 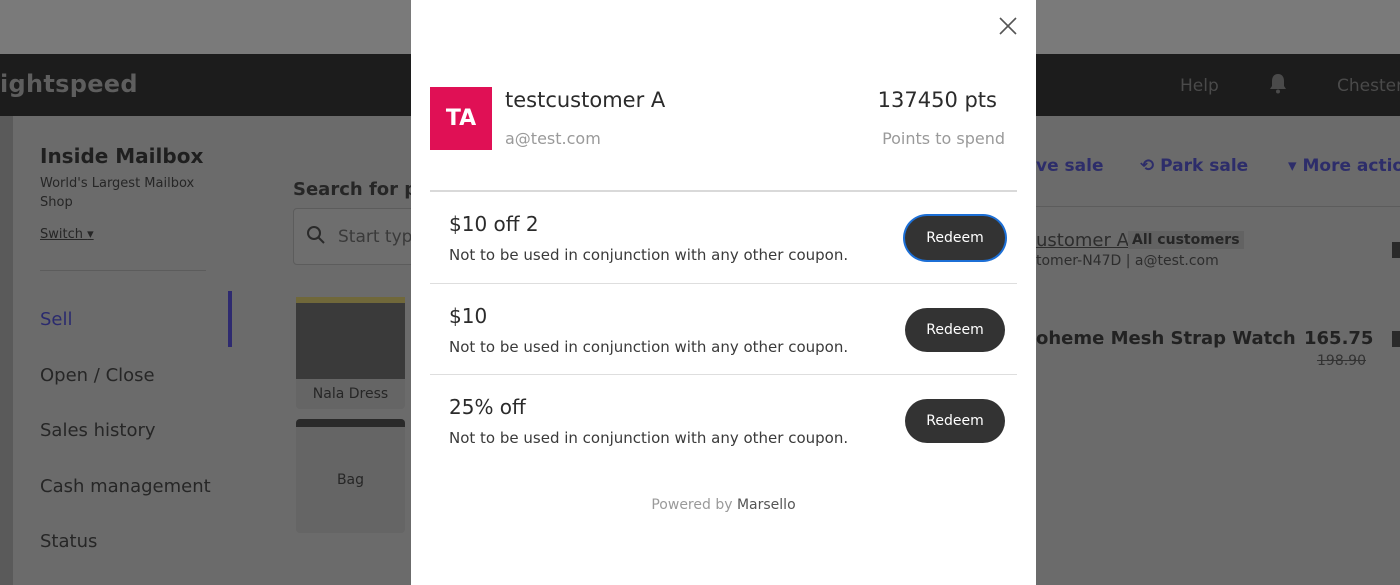 I want to click on sidebar-divider, so click(x=123, y=270).